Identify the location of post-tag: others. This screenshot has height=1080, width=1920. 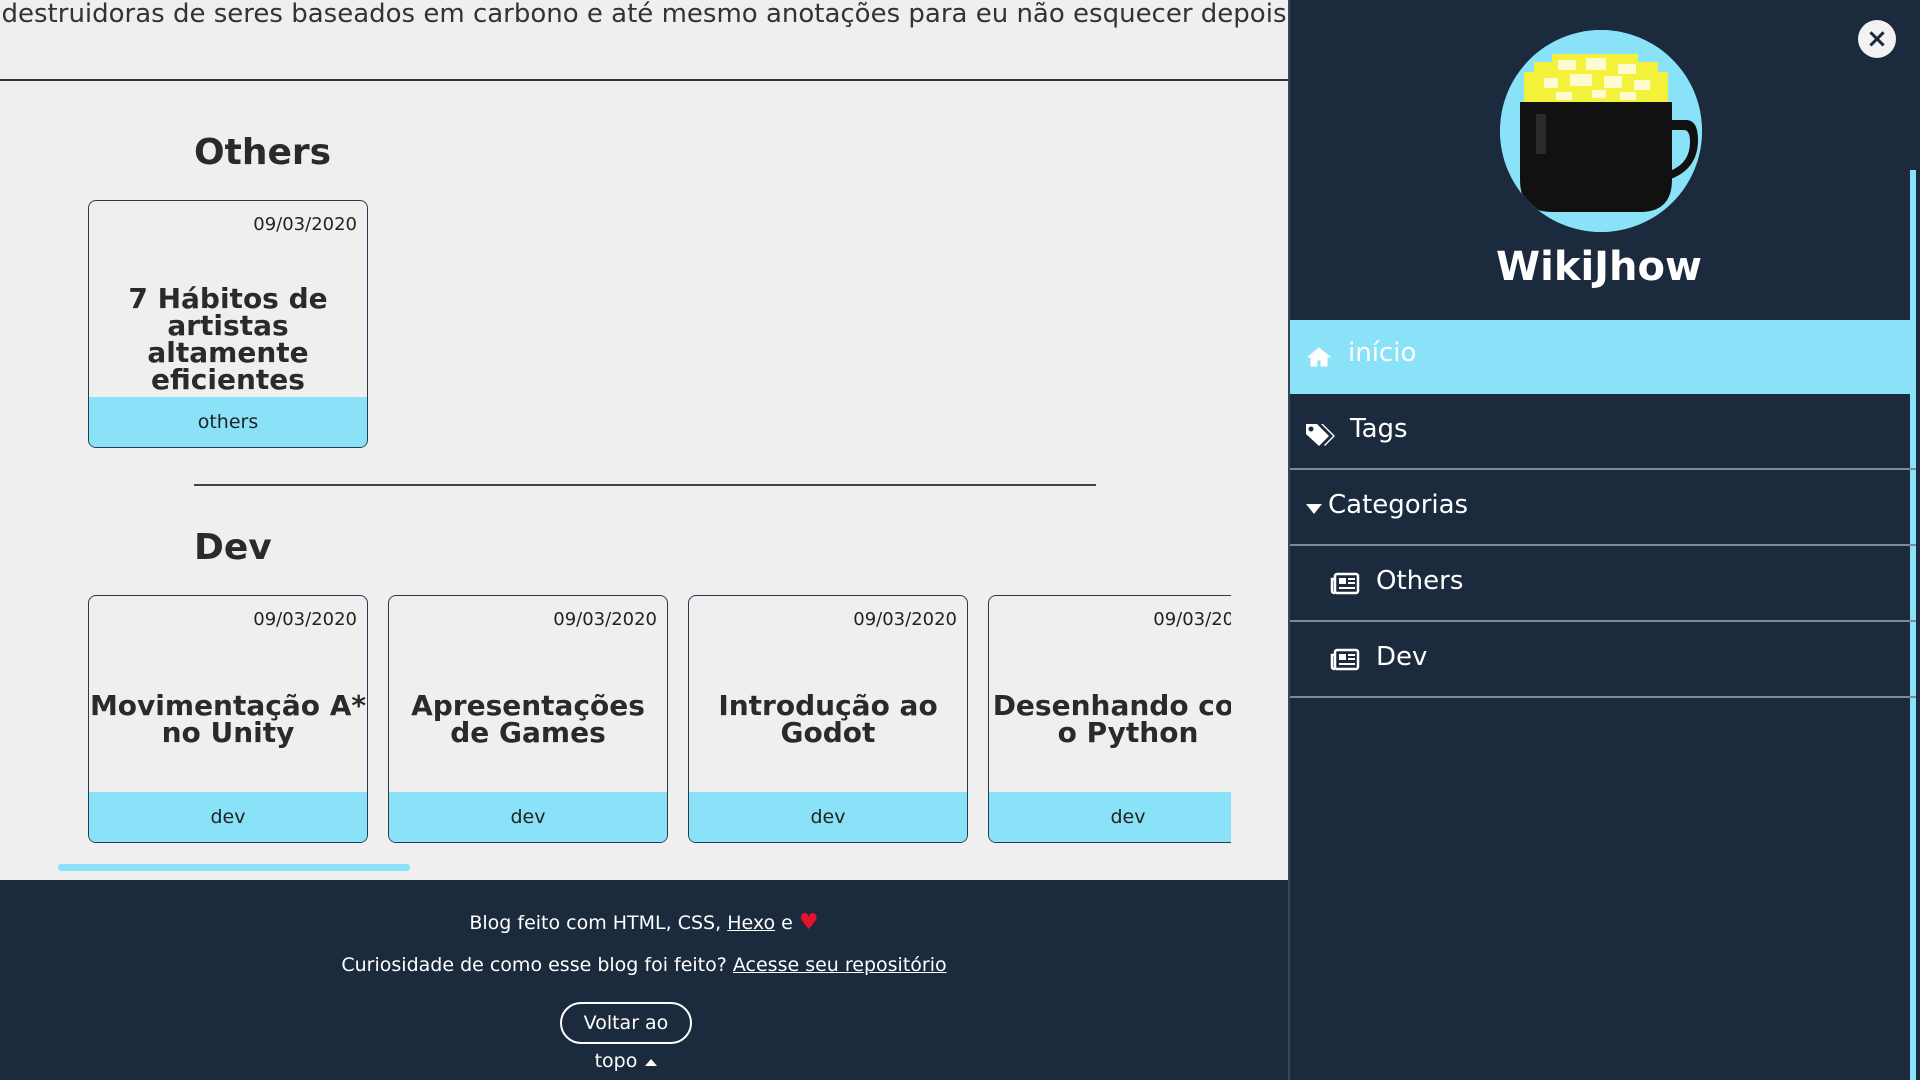
(228, 422).